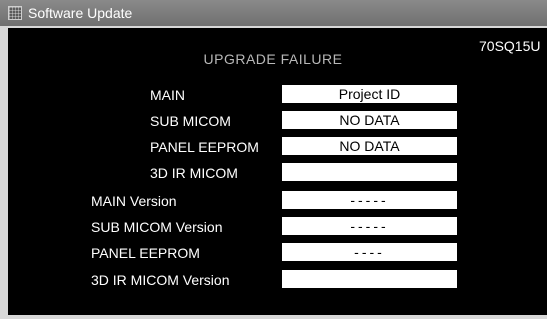  Describe the element at coordinates (204, 147) in the screenshot. I see `panel-eeprom-label: PANEL EEPROM` at that location.